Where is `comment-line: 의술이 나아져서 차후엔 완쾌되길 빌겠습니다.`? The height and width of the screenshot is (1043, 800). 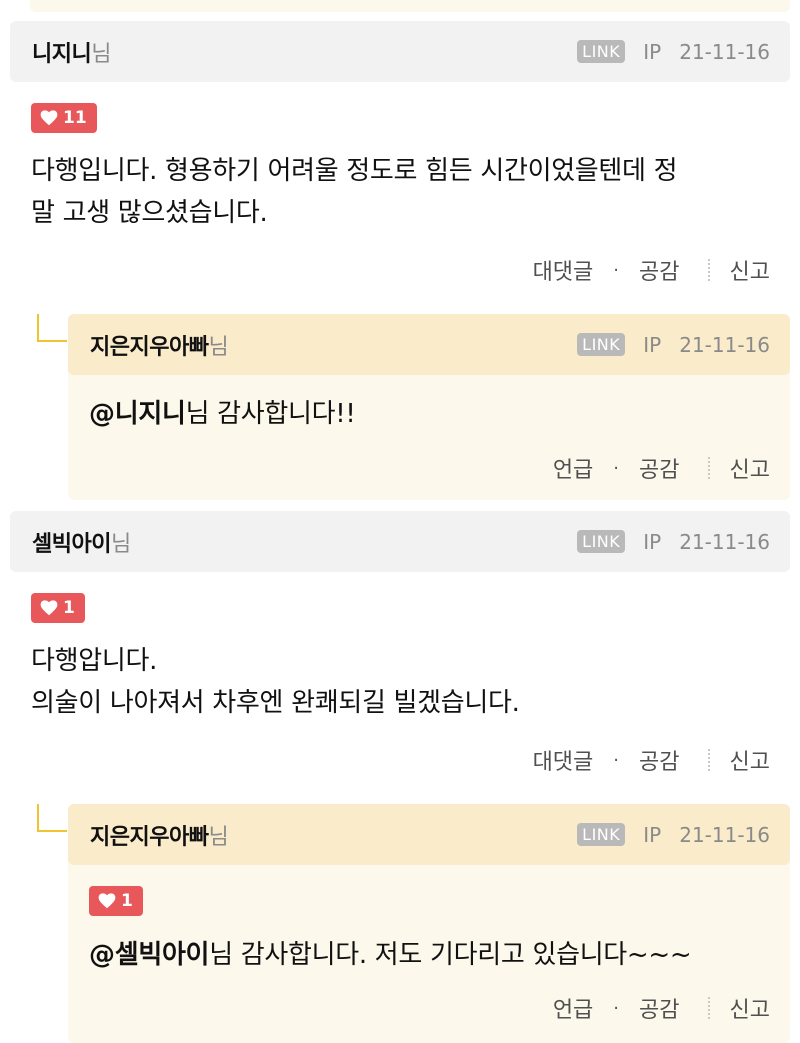 comment-line: 의술이 나아져서 차후엔 완쾌되길 빌겠습니다. is located at coordinates (275, 703).